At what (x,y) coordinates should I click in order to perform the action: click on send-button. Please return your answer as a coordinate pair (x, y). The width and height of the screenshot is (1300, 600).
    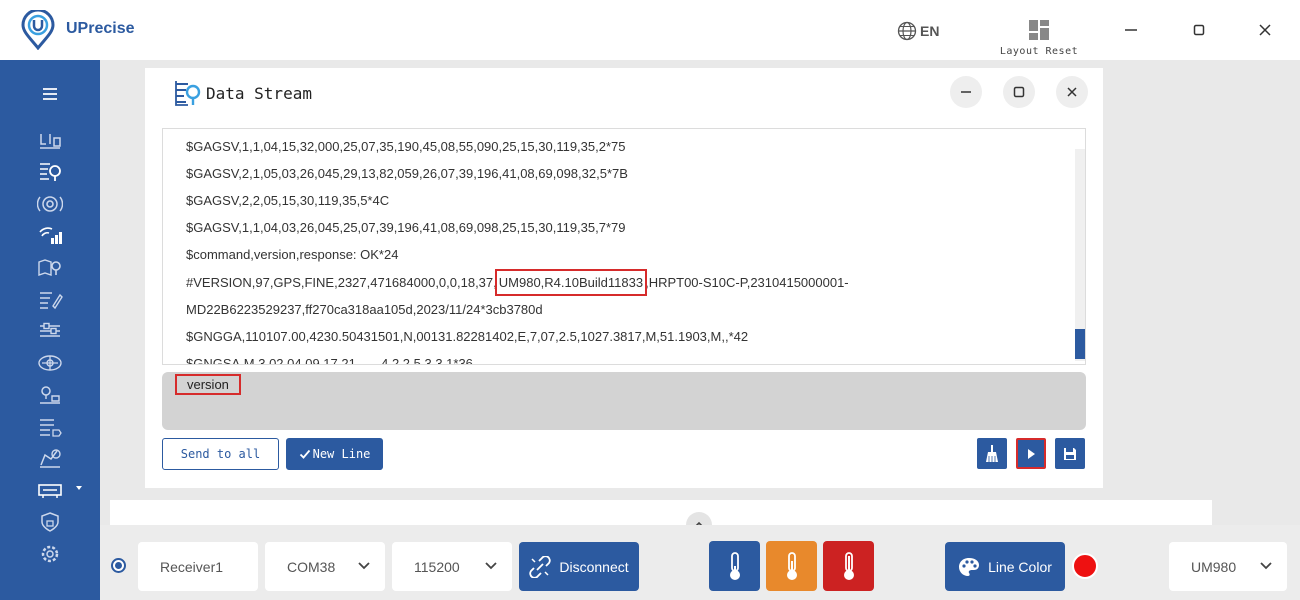
    Looking at the image, I should click on (1031, 453).